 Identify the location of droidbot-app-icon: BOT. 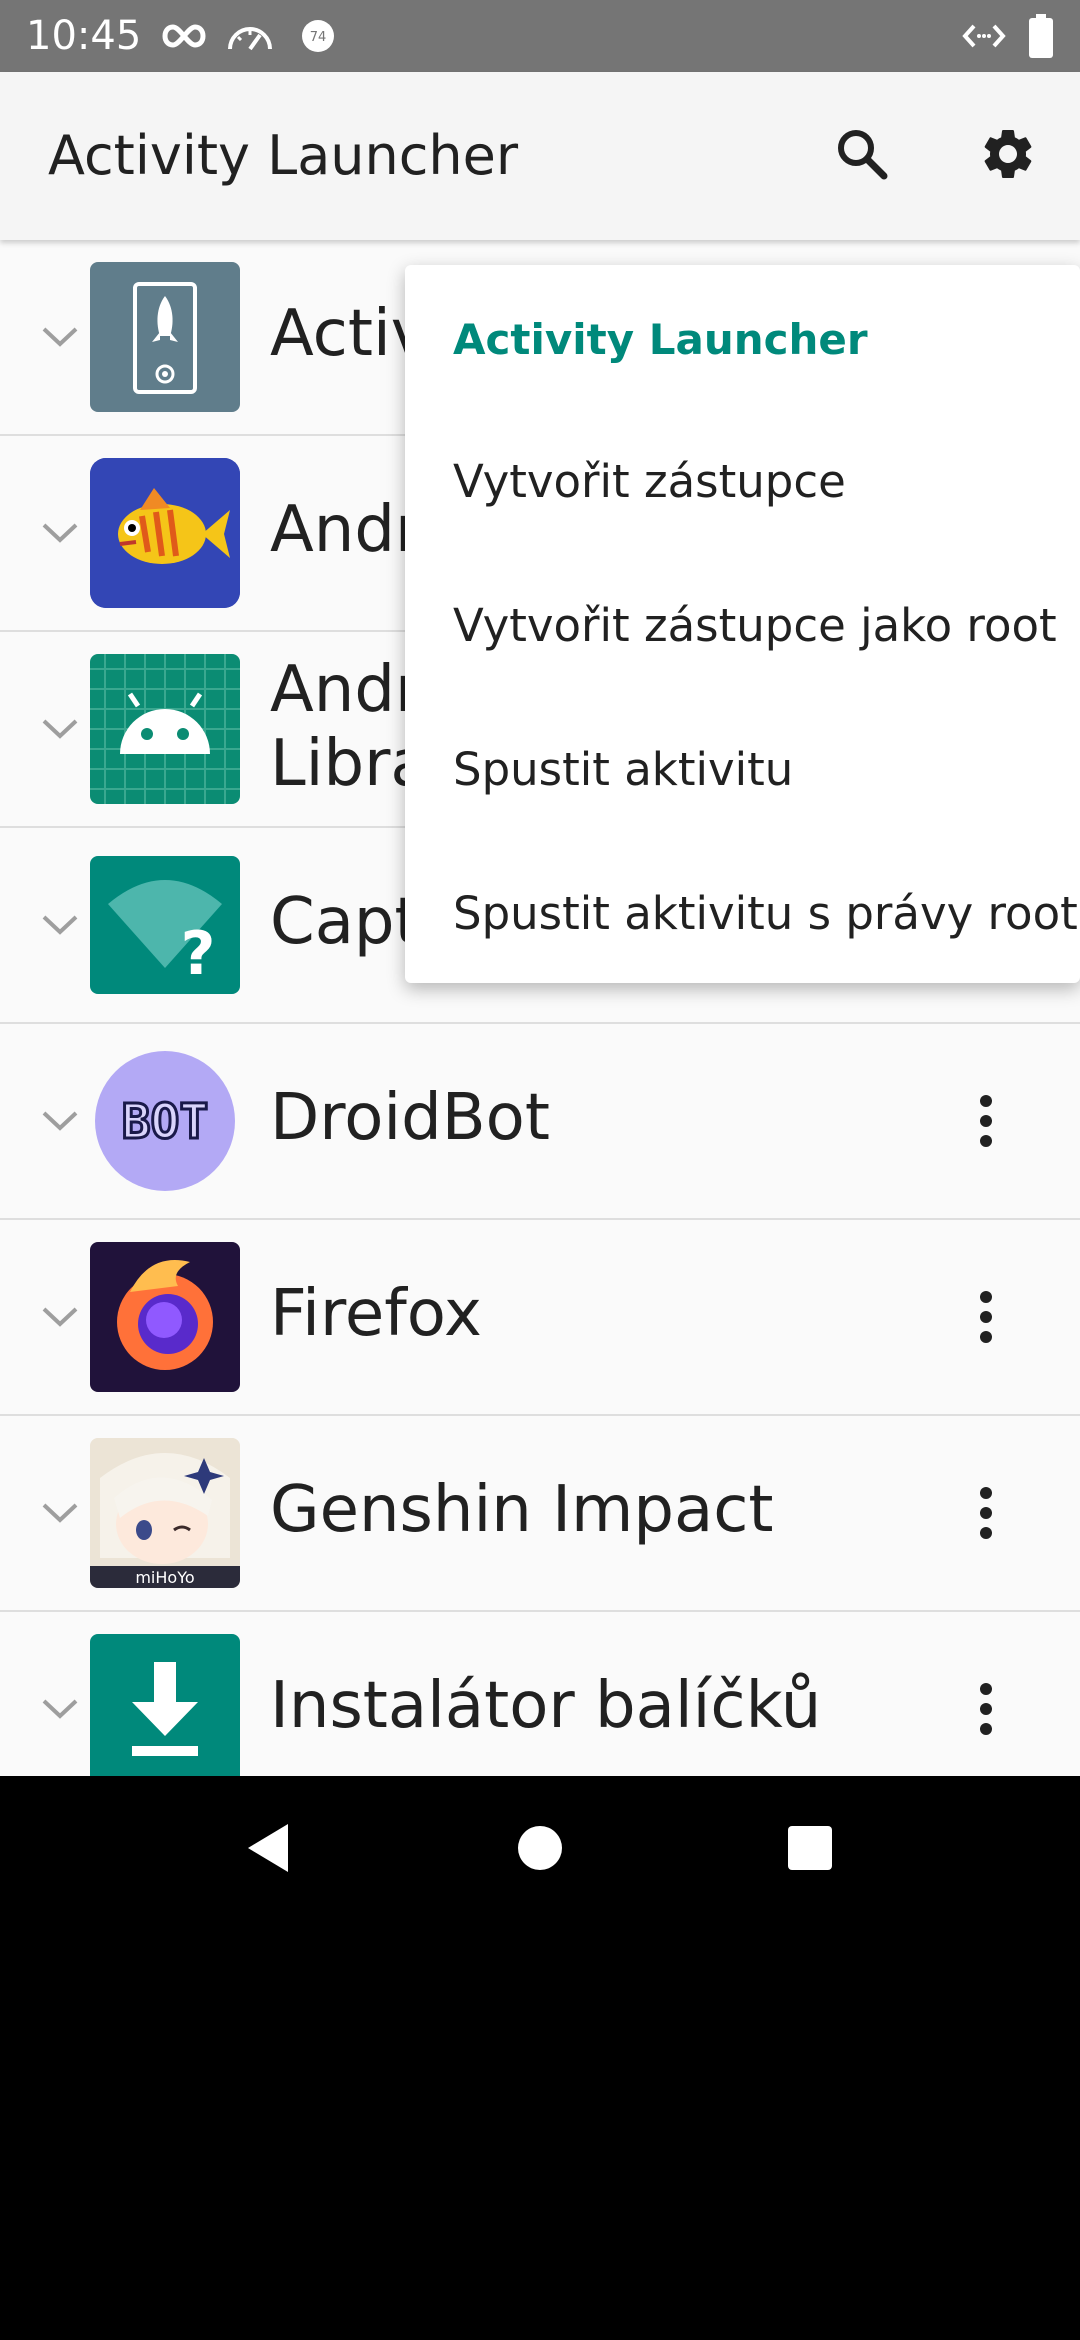
(165, 1121).